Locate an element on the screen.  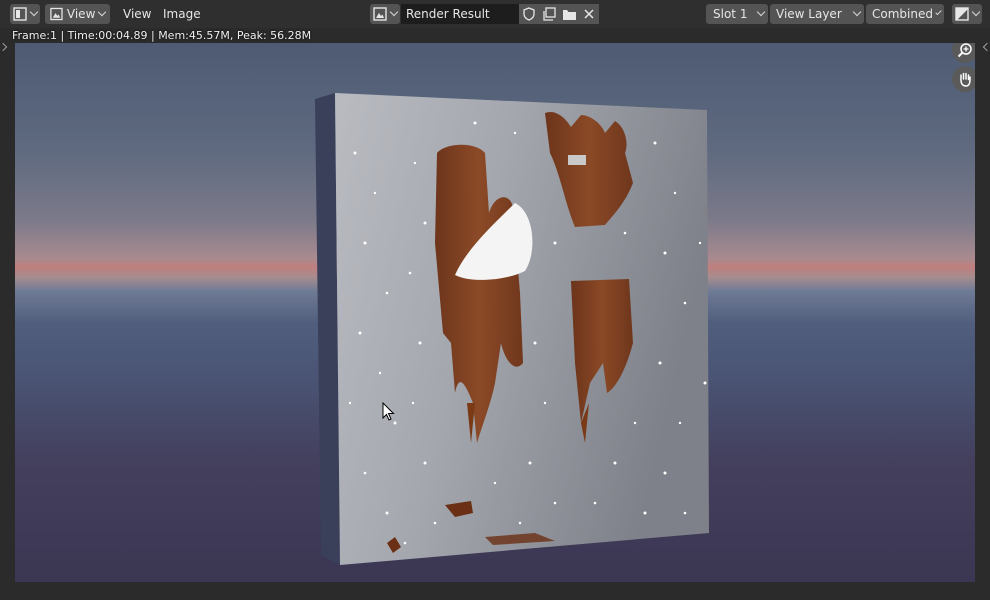
pan-tool-button is located at coordinates (963, 79).